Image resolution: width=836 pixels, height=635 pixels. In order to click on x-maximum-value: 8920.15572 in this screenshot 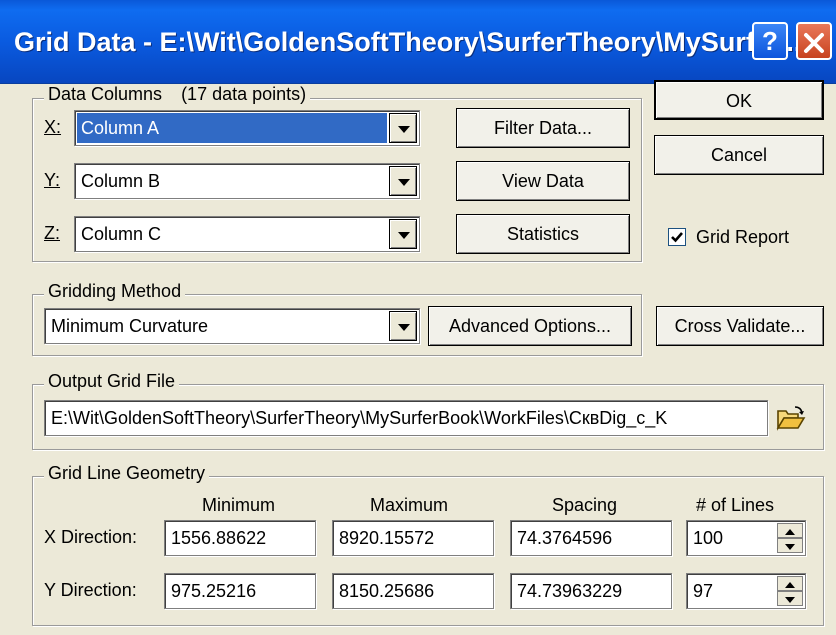, I will do `click(387, 538)`.